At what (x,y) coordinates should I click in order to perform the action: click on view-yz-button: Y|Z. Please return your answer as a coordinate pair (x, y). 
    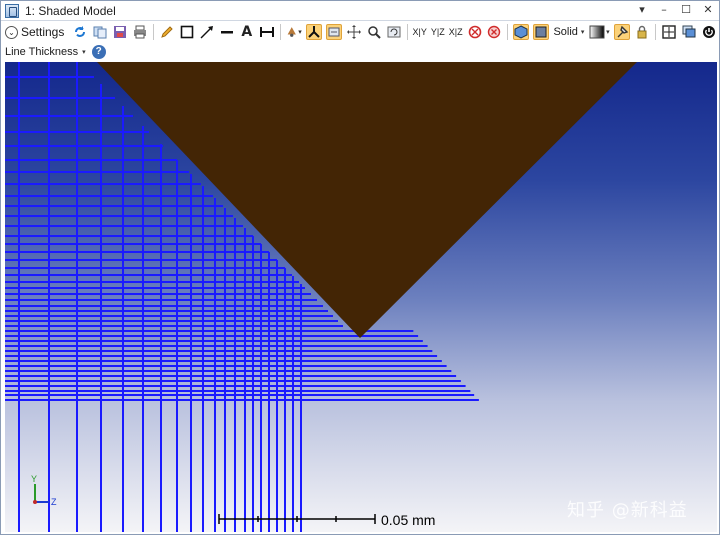
    Looking at the image, I should click on (438, 32).